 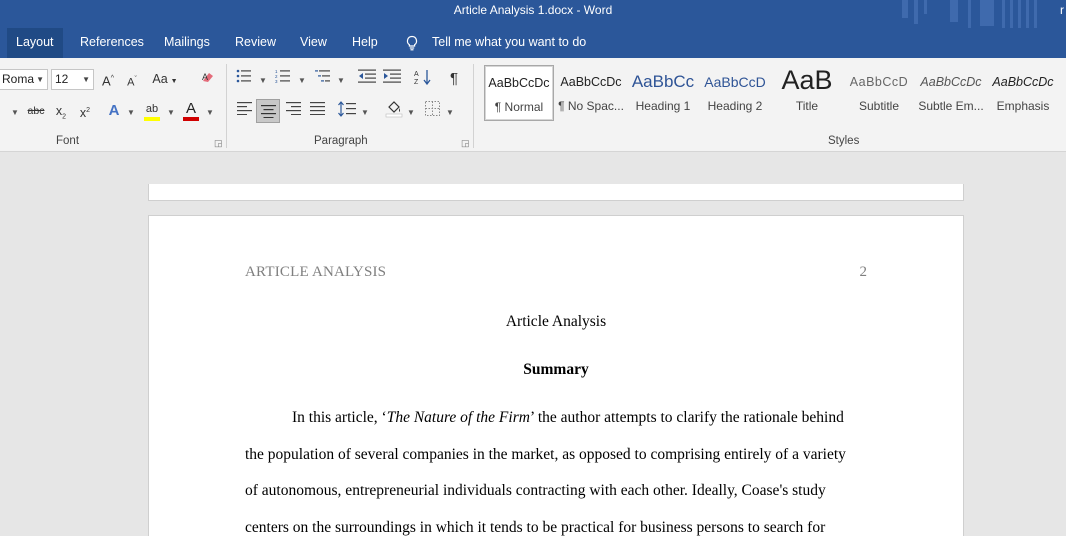 I want to click on highlight-color-swatch, so click(x=152, y=119).